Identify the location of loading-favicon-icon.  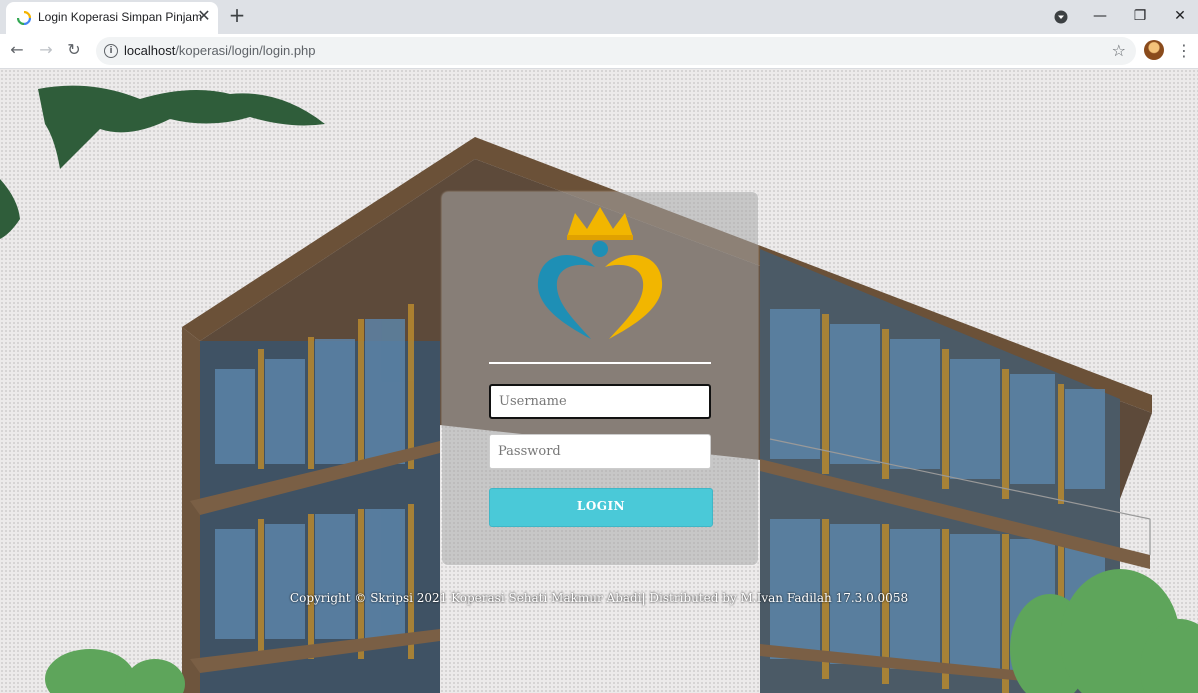
(24, 18).